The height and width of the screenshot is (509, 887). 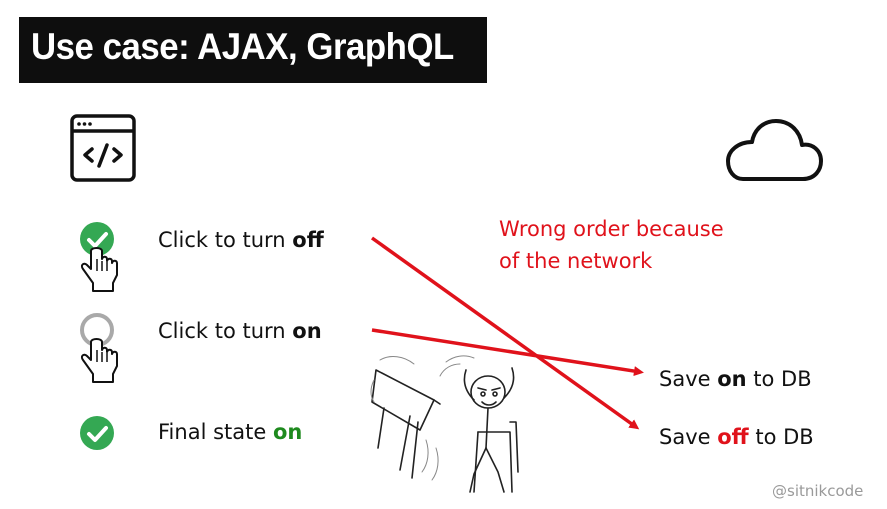 What do you see at coordinates (818, 491) in the screenshot?
I see `author-credit: @sitnikcode` at bounding box center [818, 491].